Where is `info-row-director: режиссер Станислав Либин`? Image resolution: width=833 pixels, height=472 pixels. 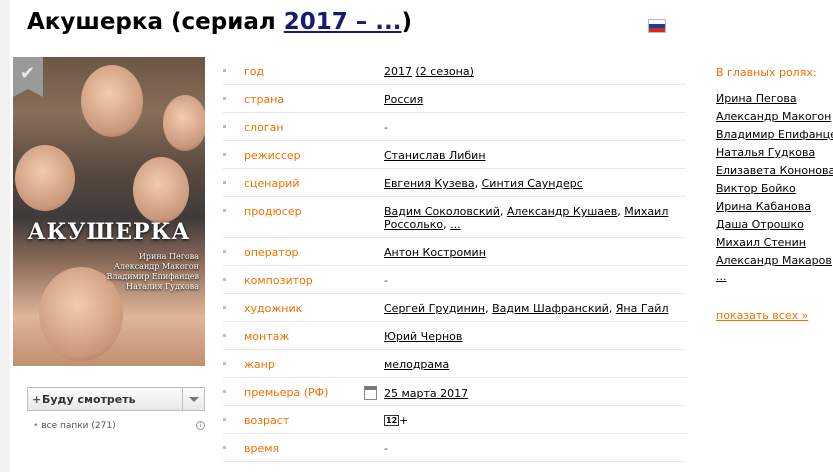 info-row-director: режиссер Станислав Либин is located at coordinates (454, 155).